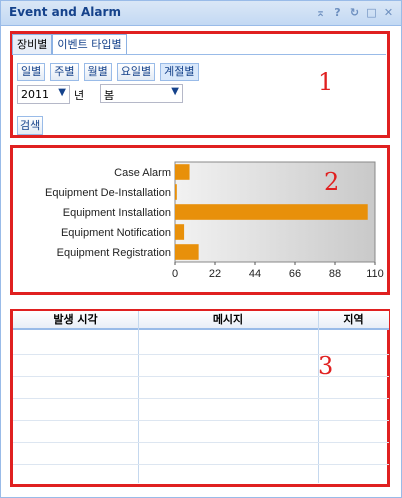  Describe the element at coordinates (335, 274) in the screenshot. I see `x-tick-label: 88` at that location.